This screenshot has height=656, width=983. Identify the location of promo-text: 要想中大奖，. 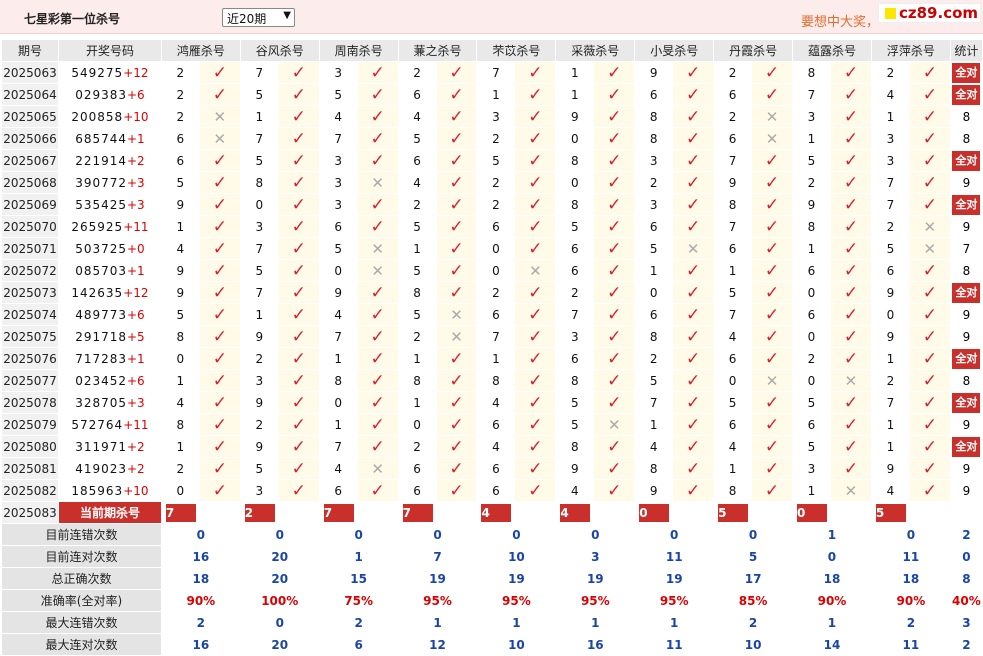
(840, 20).